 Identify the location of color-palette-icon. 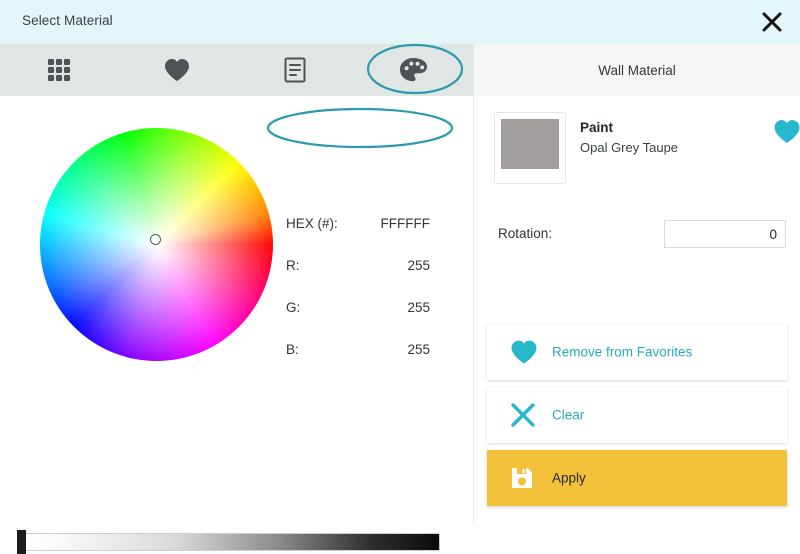
(413, 70).